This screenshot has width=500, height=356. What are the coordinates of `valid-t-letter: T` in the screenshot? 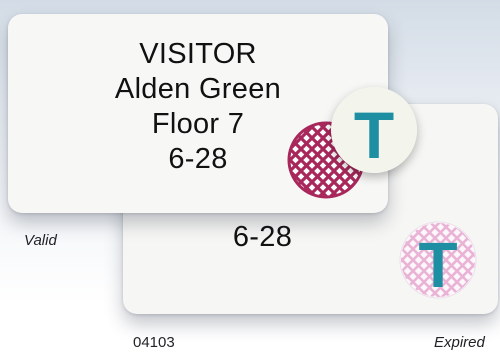 It's located at (374, 135).